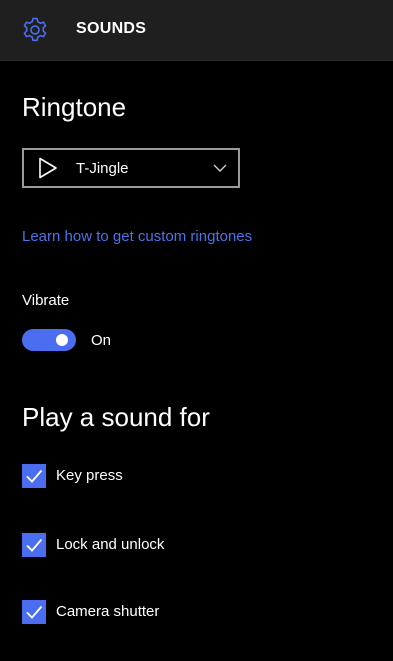 This screenshot has width=393, height=661. I want to click on checkbox-label: Key press, so click(89, 475).